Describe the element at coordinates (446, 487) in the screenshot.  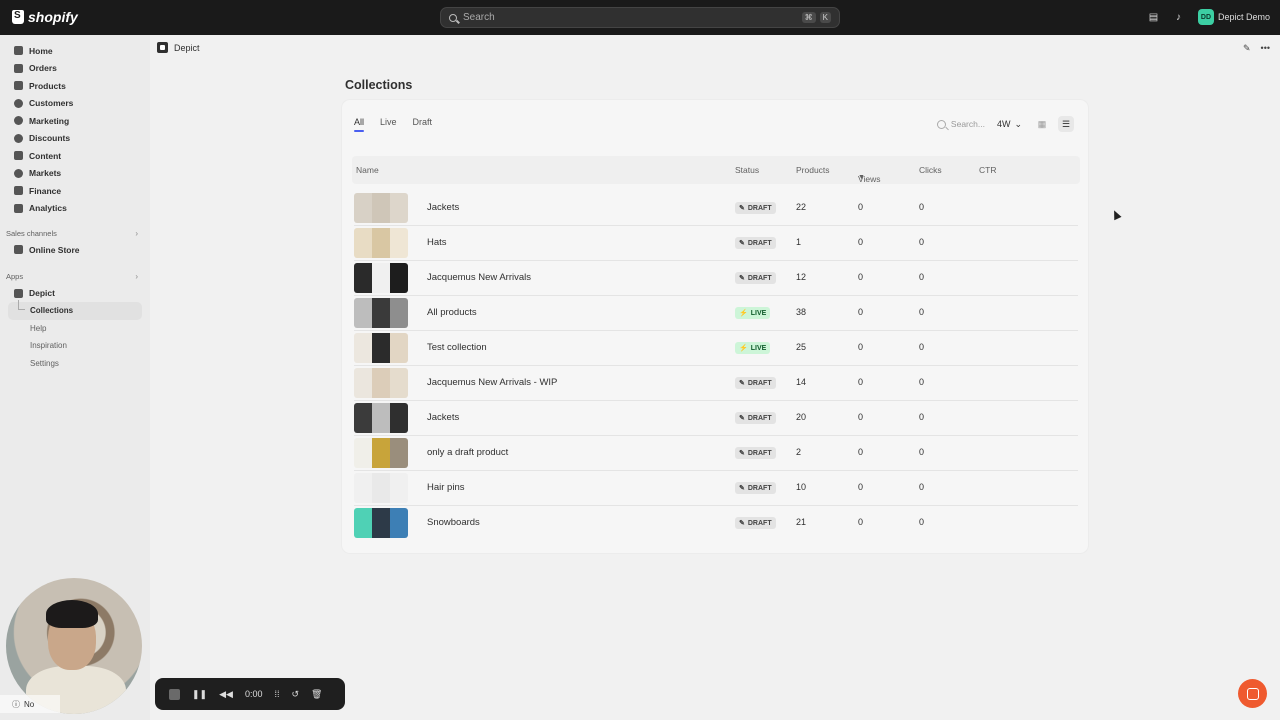
I see `collection-name: Hair pins` at that location.